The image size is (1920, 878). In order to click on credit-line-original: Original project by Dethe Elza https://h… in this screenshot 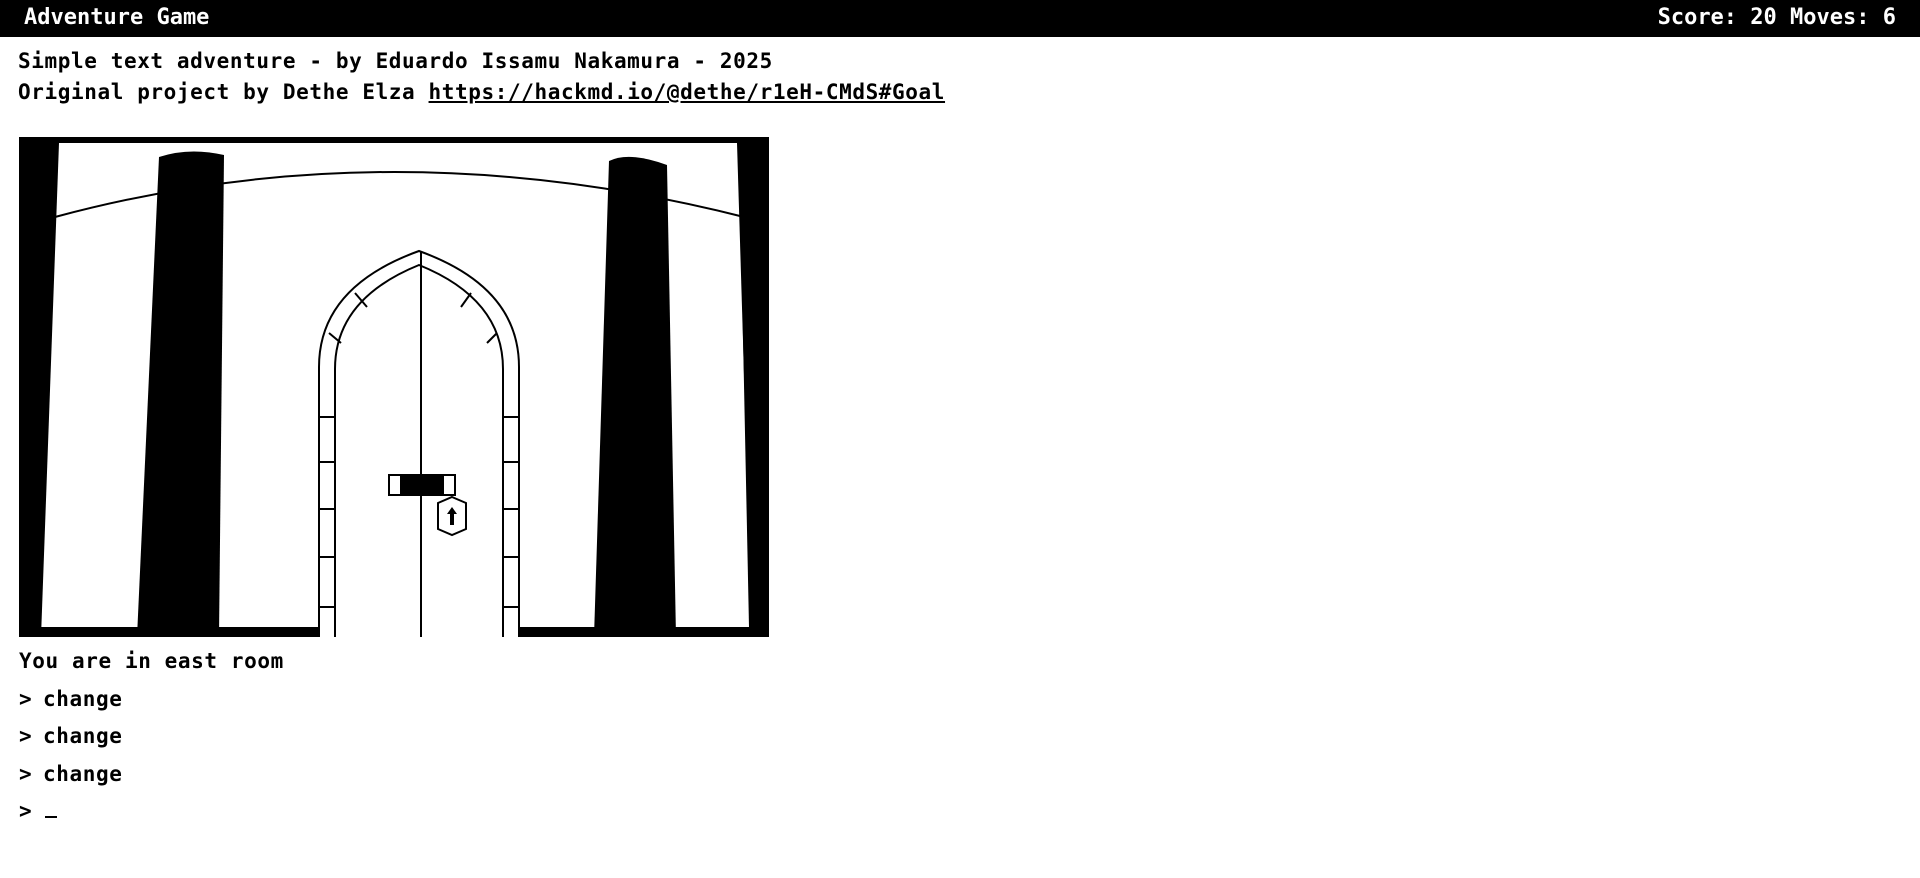, I will do `click(958, 92)`.